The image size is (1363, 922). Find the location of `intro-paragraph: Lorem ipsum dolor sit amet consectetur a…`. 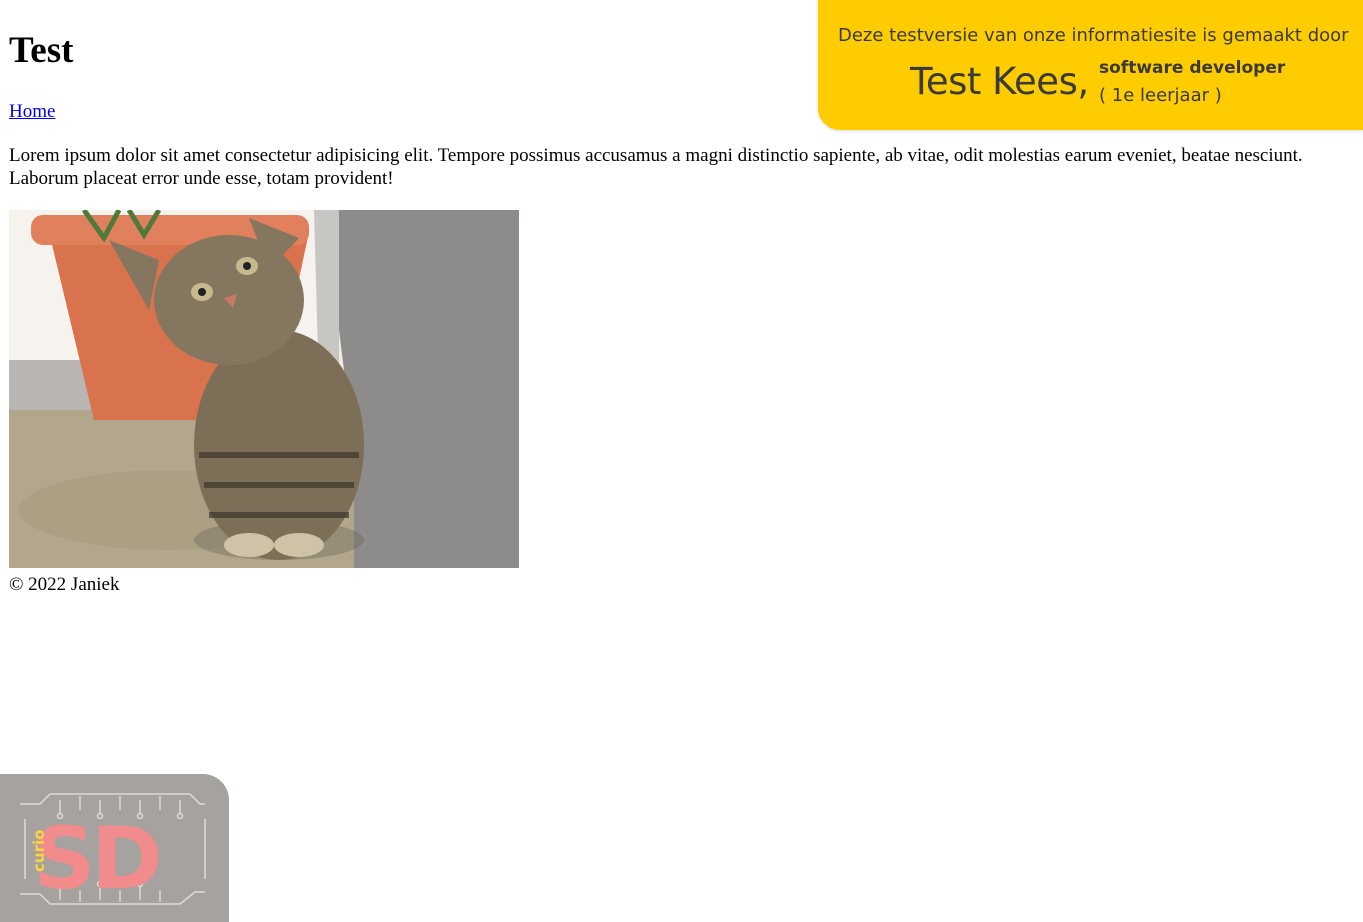

intro-paragraph: Lorem ipsum dolor sit amet consectetur a… is located at coordinates (656, 167).